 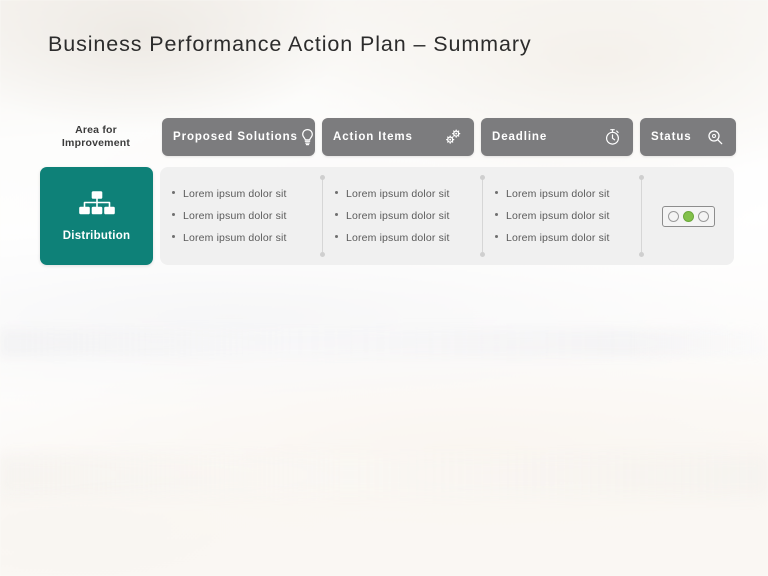 What do you see at coordinates (520, 137) in the screenshot?
I see `column-header-label: Deadline` at bounding box center [520, 137].